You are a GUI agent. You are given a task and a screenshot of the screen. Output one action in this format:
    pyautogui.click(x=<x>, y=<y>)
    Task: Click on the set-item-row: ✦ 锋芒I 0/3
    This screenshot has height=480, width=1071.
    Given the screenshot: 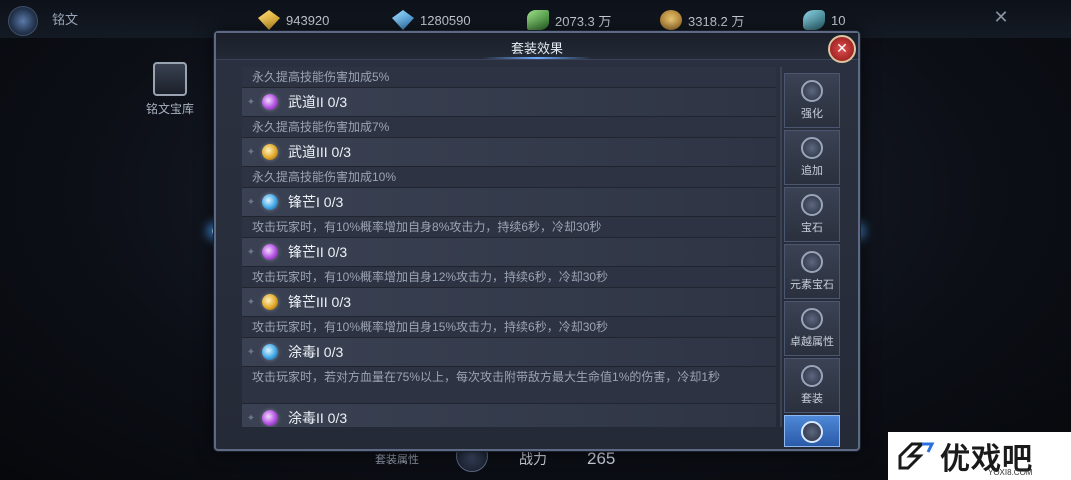 What is the action you would take?
    pyautogui.click(x=509, y=202)
    